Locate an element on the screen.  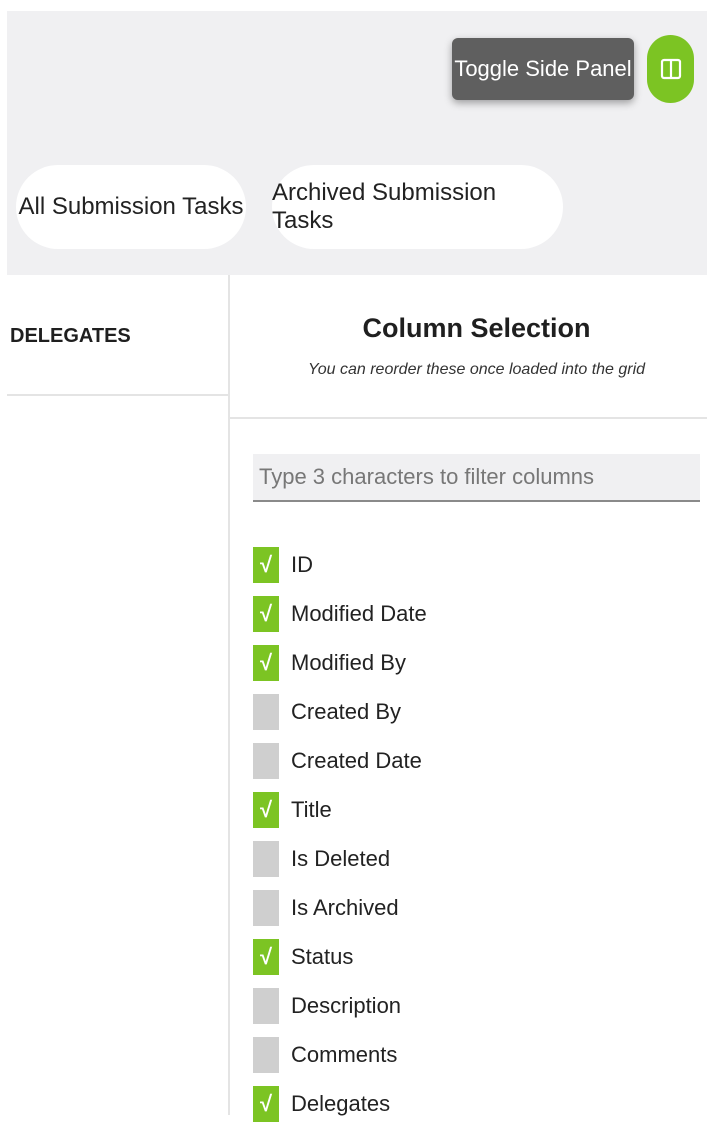
column-option: √ Modified By is located at coordinates (340, 662).